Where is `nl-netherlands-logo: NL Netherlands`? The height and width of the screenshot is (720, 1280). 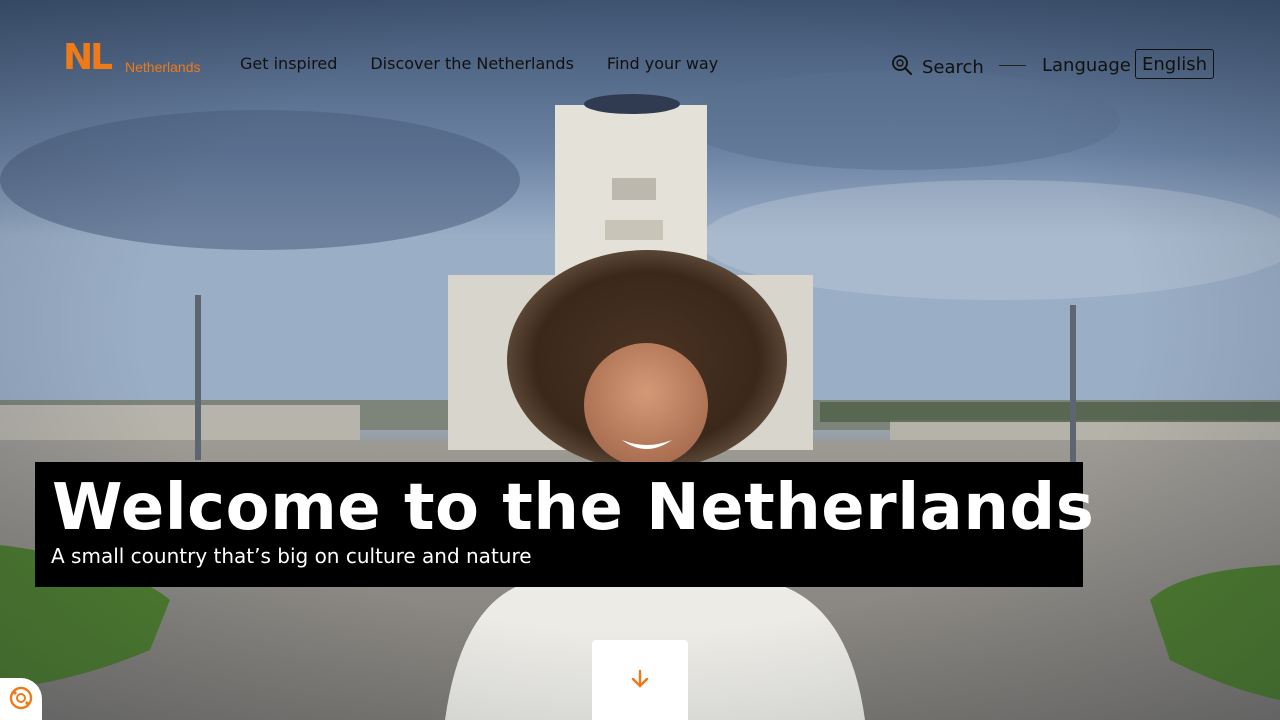 nl-netherlands-logo: NL Netherlands is located at coordinates (138, 58).